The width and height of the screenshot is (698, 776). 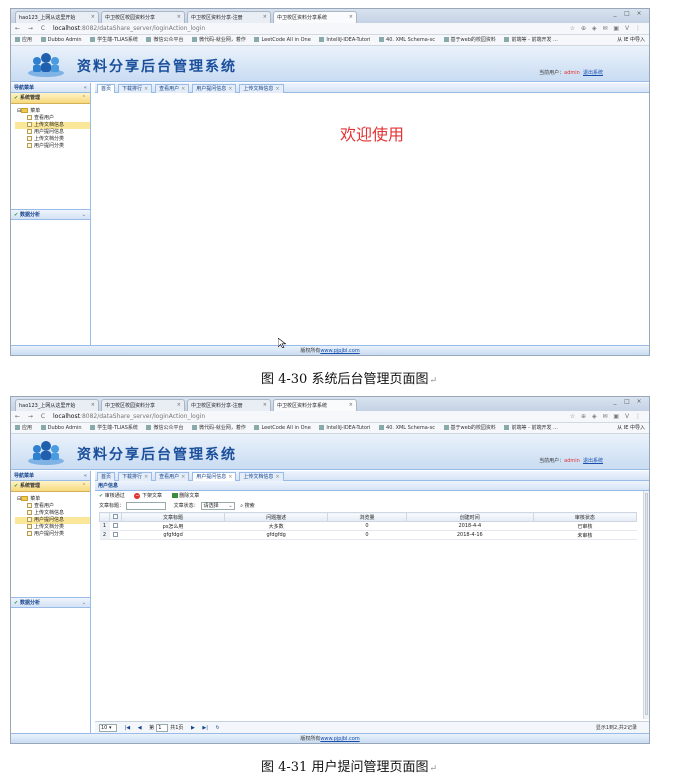 I want to click on table-row: 1 ps怎么用 大多数 0 2018-4-4 已审核, so click(x=368, y=526).